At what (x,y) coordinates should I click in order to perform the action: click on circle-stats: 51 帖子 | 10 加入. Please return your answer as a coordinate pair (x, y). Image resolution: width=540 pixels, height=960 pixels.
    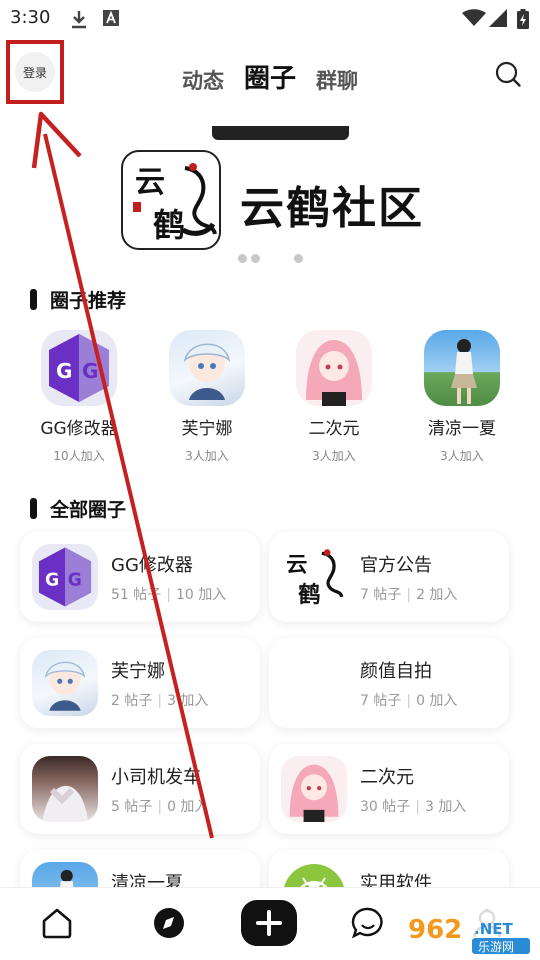
    Looking at the image, I should click on (169, 595).